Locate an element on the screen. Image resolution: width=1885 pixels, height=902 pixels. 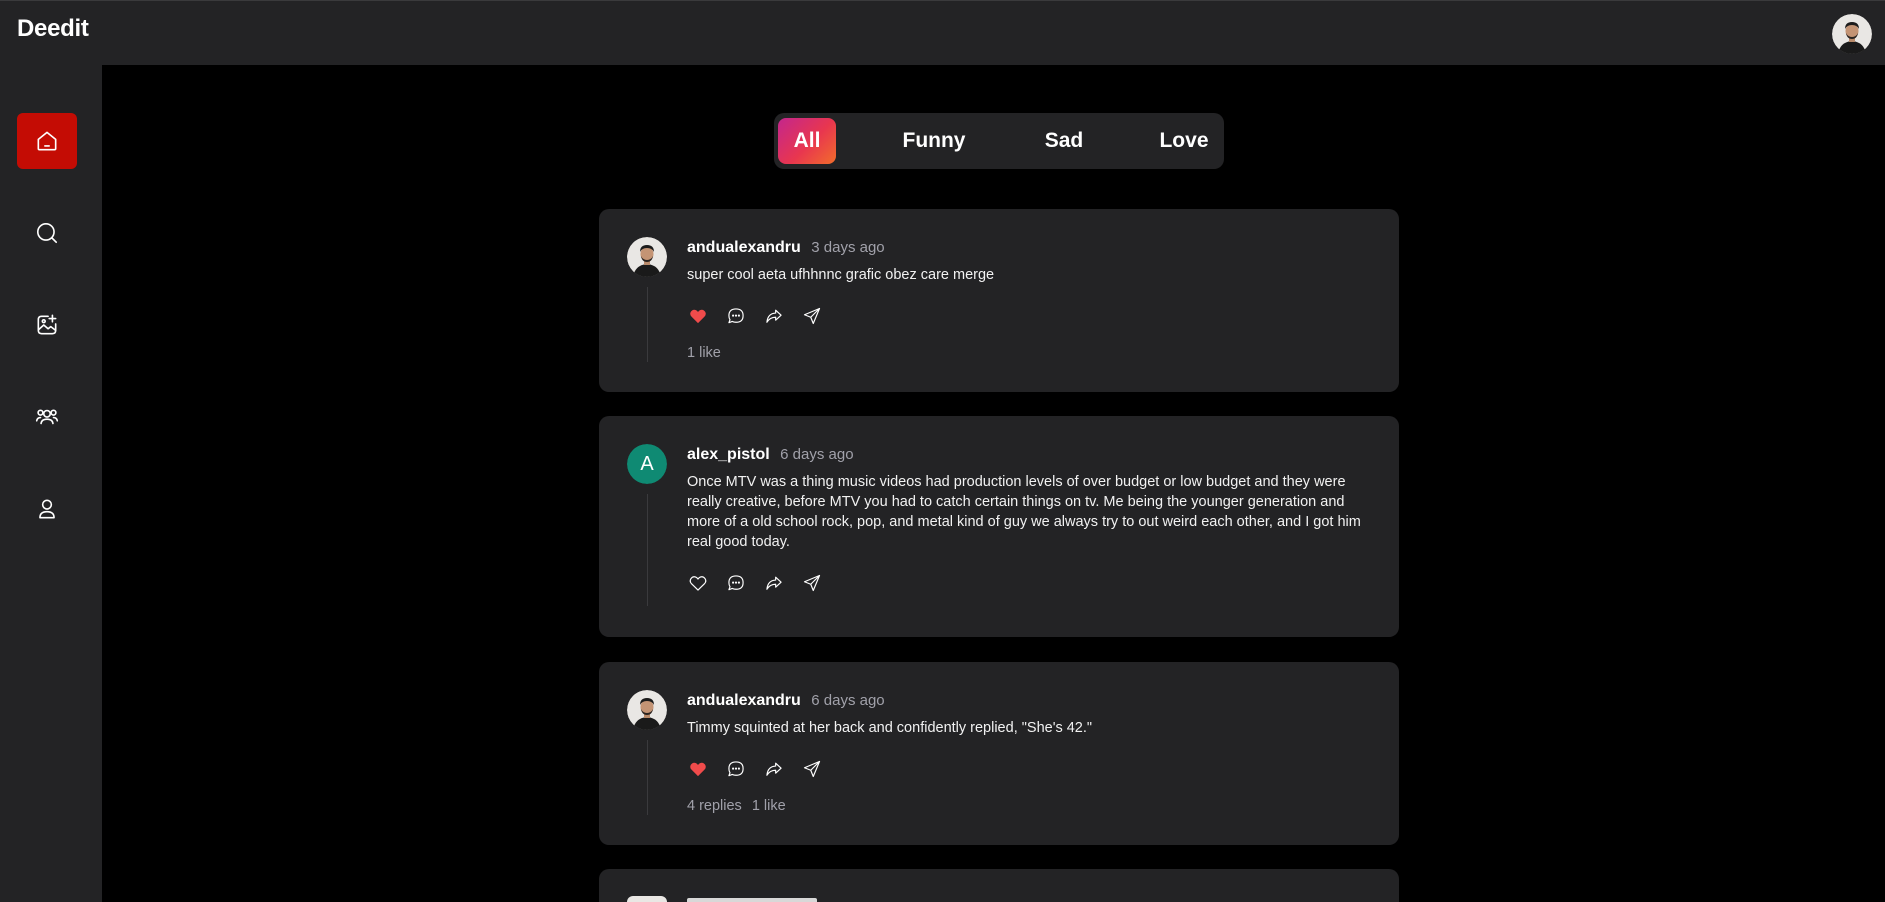
tab-sad: Sad is located at coordinates (1064, 141).